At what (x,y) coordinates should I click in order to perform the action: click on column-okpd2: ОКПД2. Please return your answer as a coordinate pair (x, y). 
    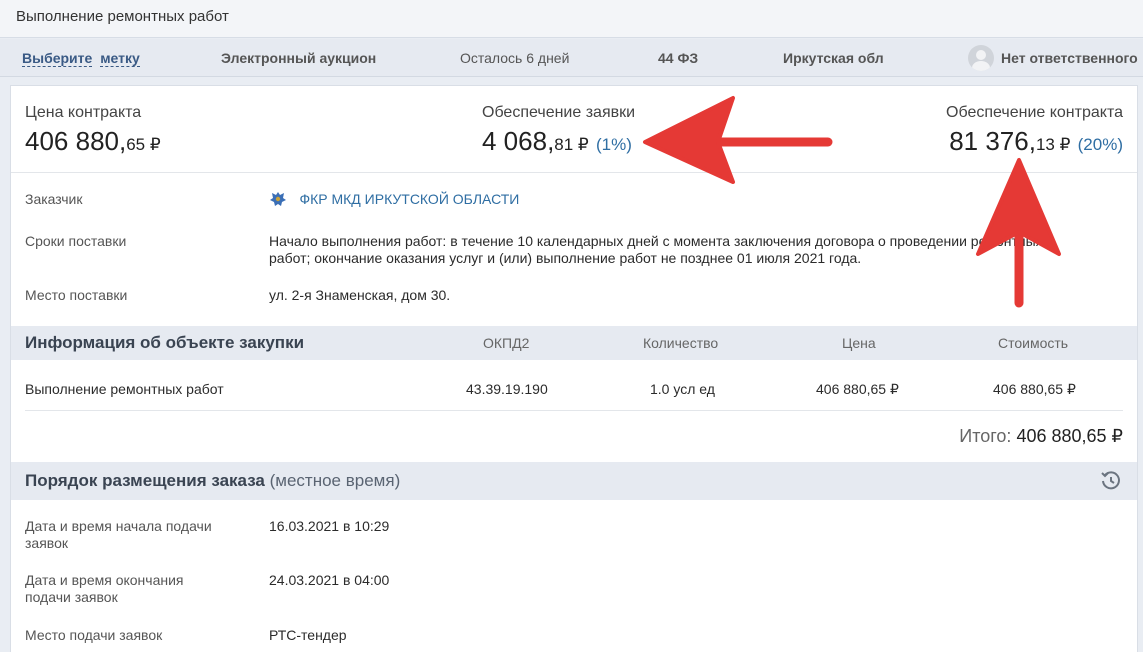
    Looking at the image, I should click on (506, 343).